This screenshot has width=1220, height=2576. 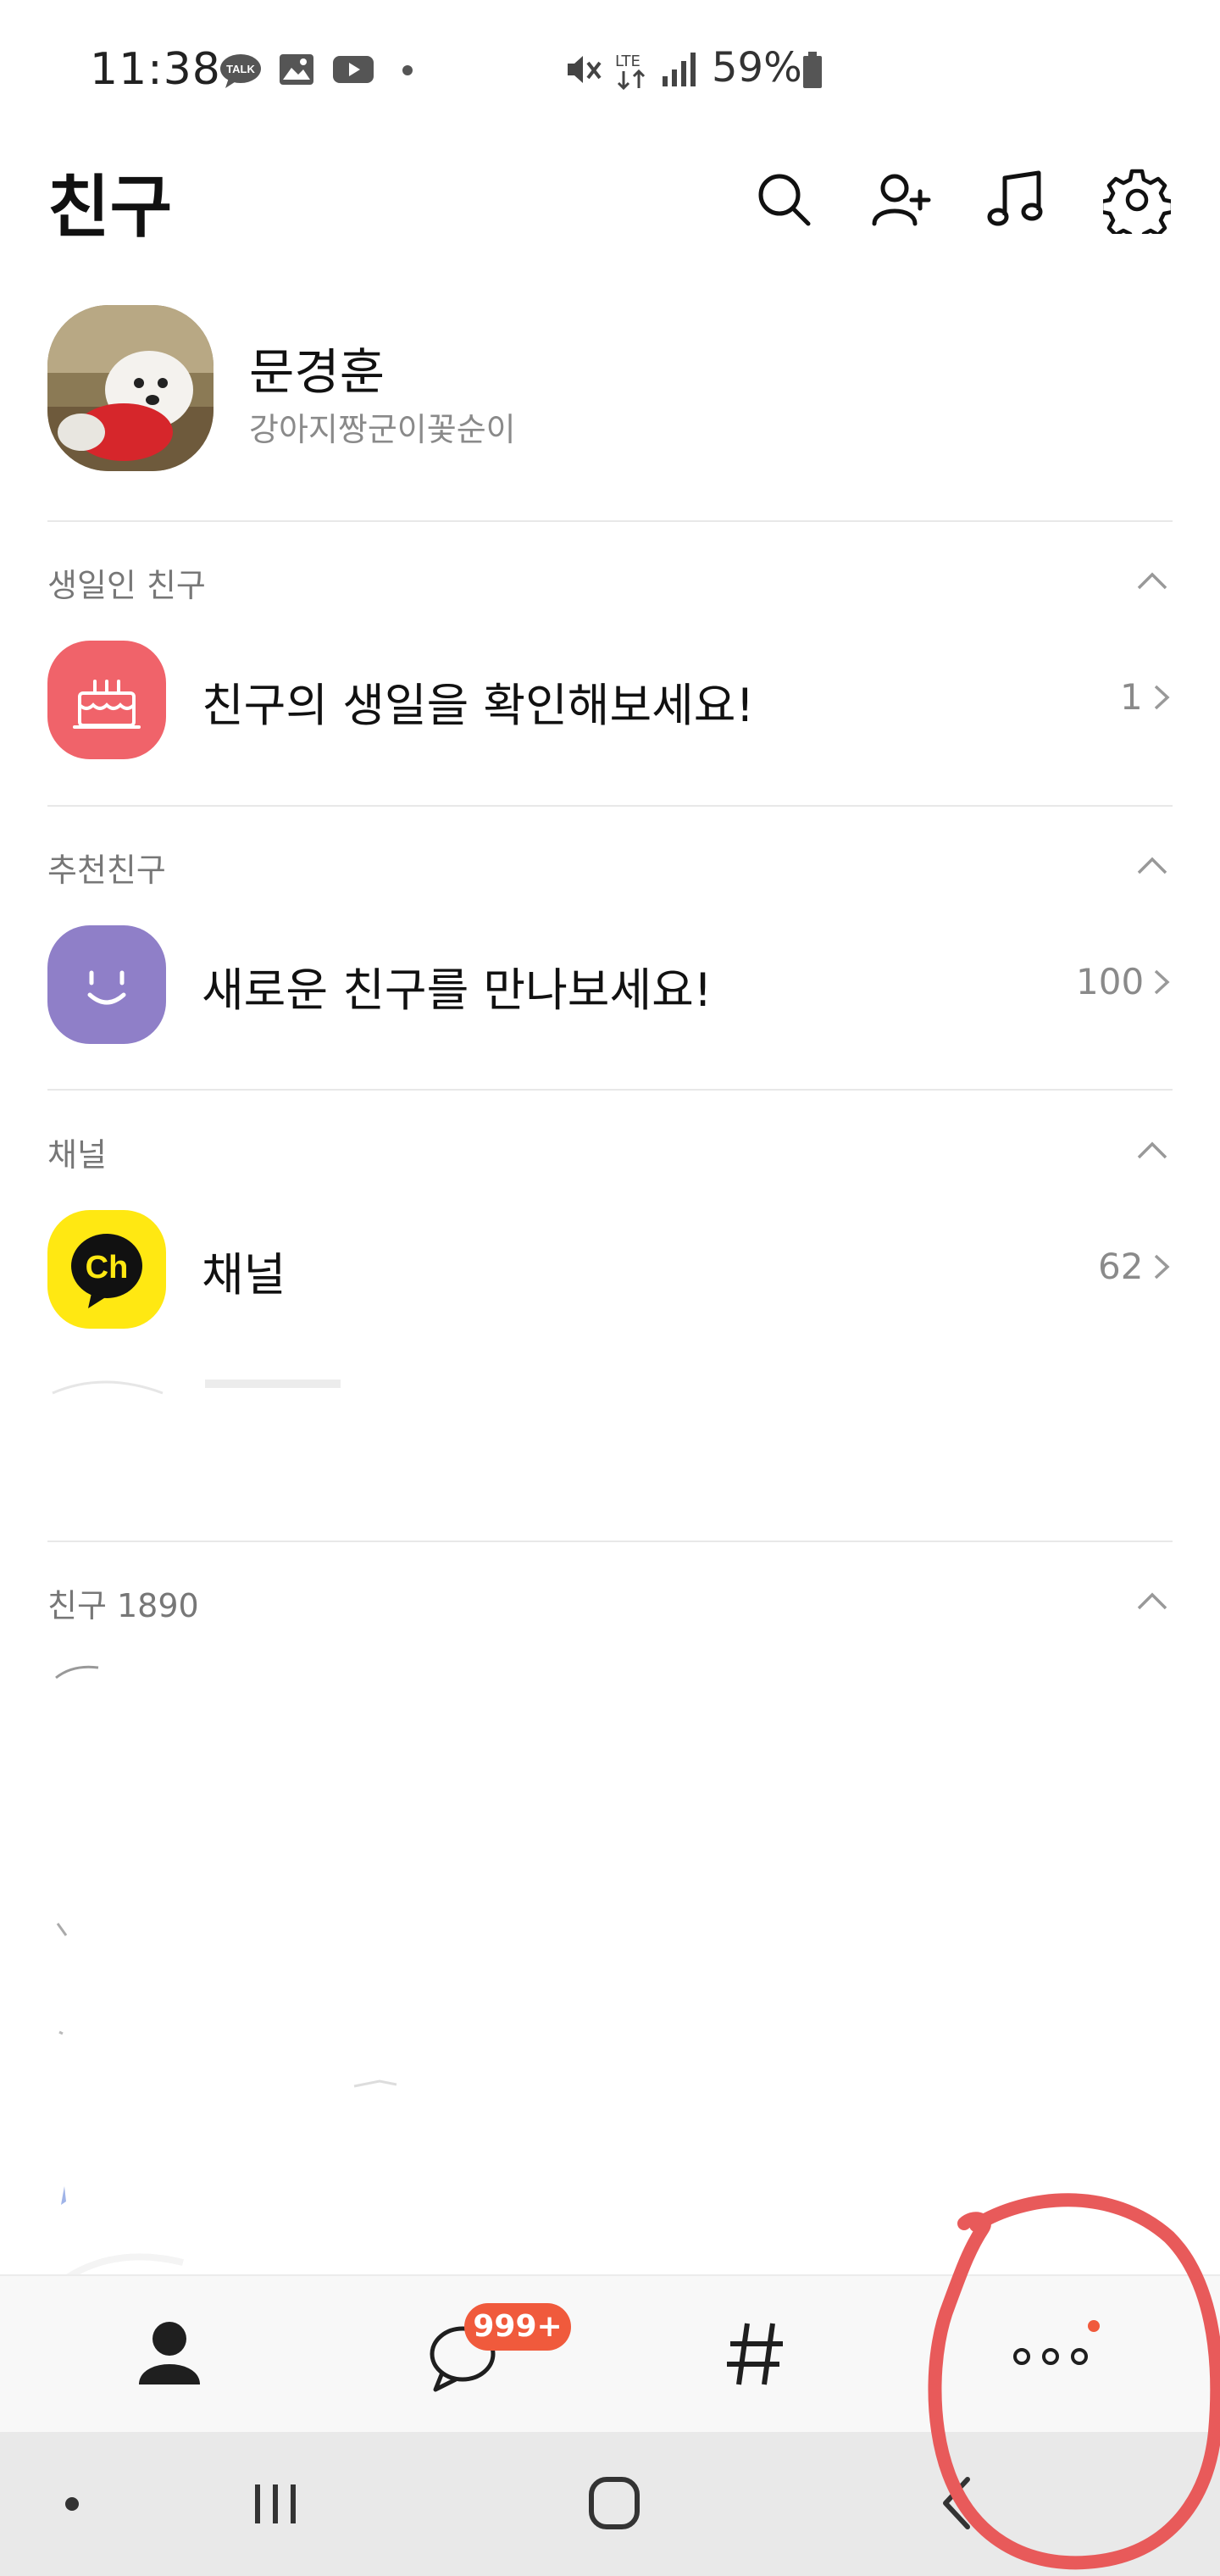 I want to click on channel-row-icon: Ch, so click(x=106, y=1269).